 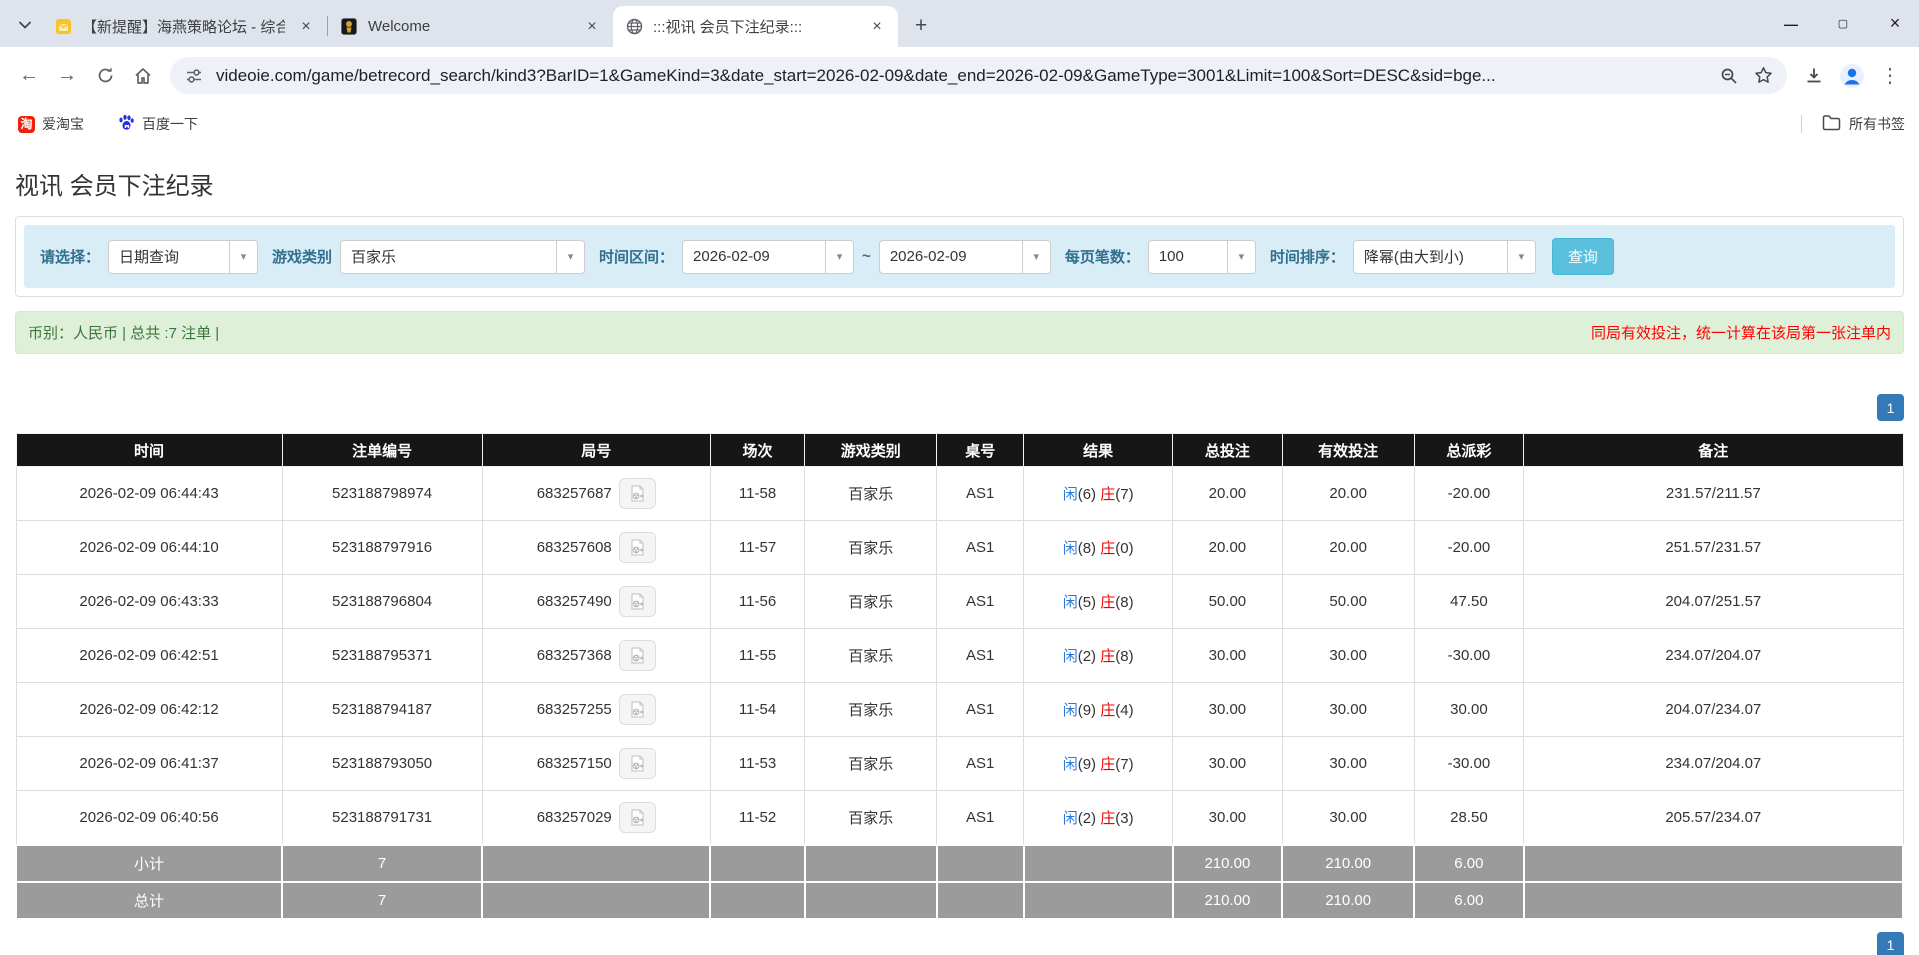 What do you see at coordinates (1713, 655) in the screenshot?
I see `cell-remark: 234.07/204.07` at bounding box center [1713, 655].